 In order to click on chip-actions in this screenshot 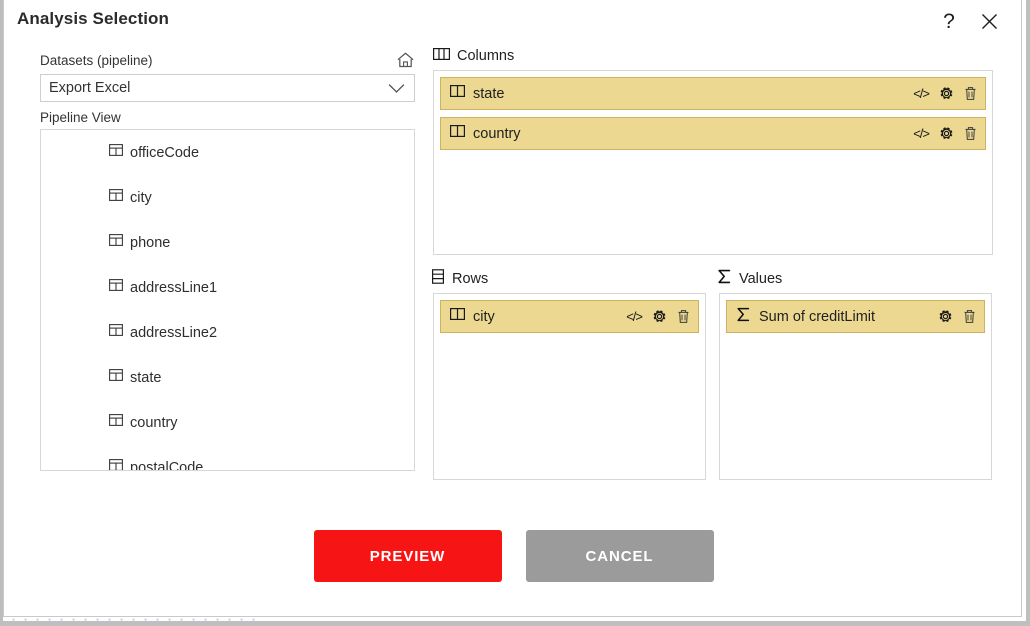, I will do `click(957, 316)`.